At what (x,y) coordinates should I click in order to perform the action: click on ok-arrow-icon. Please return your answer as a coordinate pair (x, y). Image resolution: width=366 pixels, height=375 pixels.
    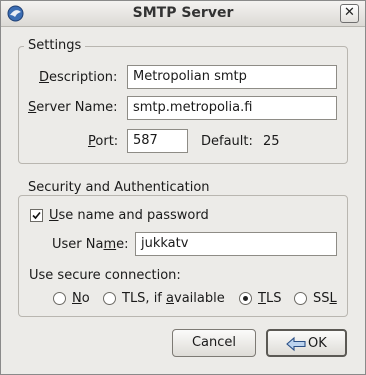
    Looking at the image, I should click on (296, 344).